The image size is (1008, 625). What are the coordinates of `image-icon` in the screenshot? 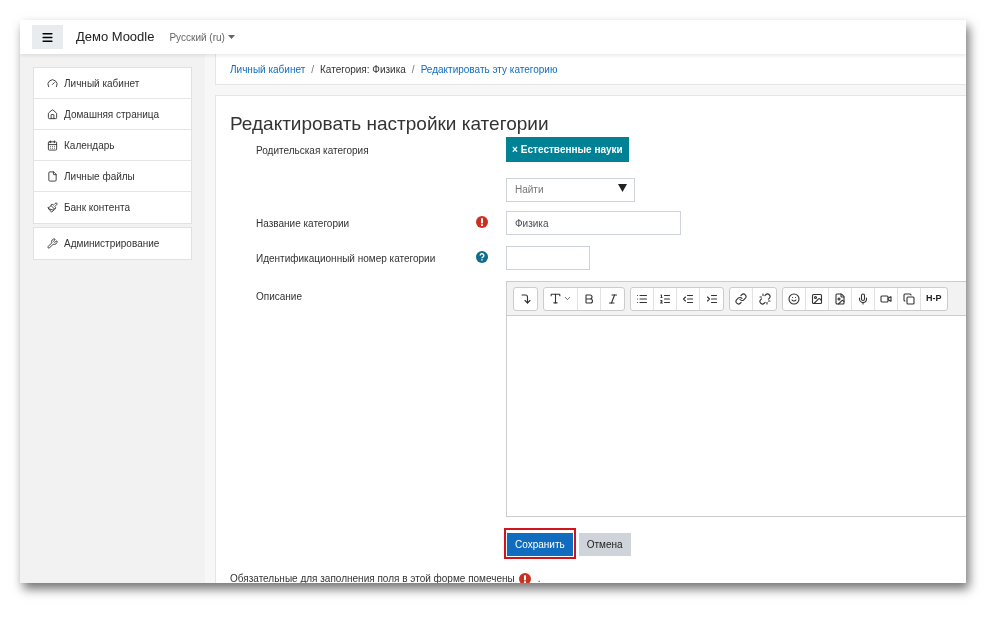 It's located at (817, 298).